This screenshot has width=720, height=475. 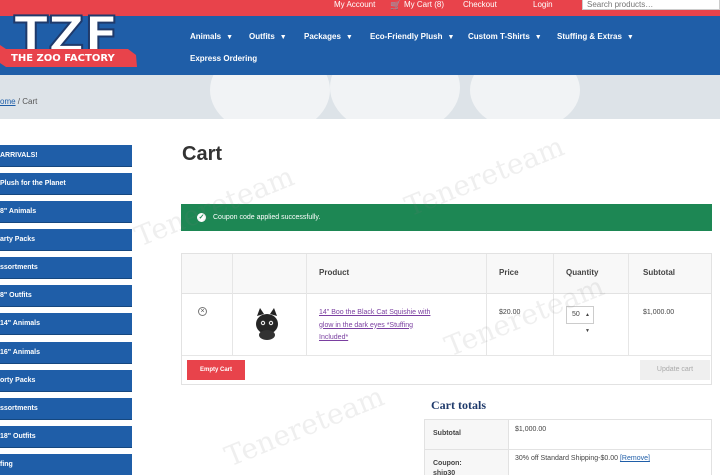 What do you see at coordinates (66, 381) in the screenshot?
I see `sidebar-item: orty Packs` at bounding box center [66, 381].